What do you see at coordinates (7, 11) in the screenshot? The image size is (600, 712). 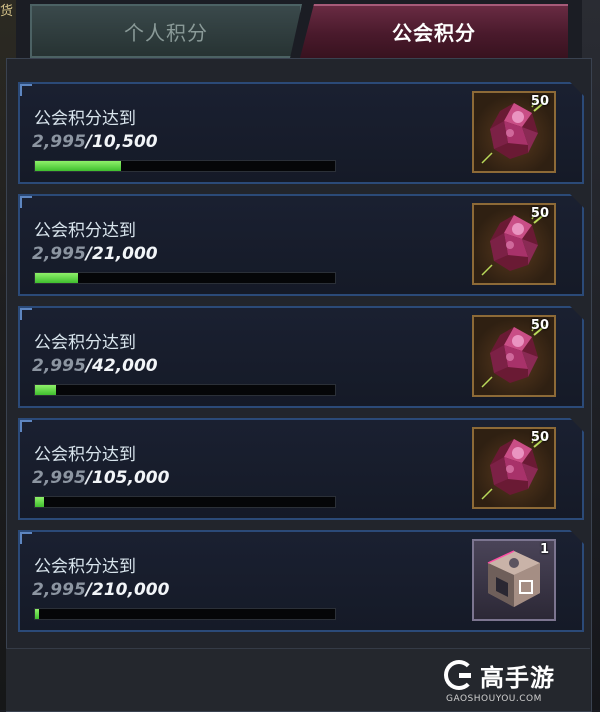 I see `background-glyph: 货` at bounding box center [7, 11].